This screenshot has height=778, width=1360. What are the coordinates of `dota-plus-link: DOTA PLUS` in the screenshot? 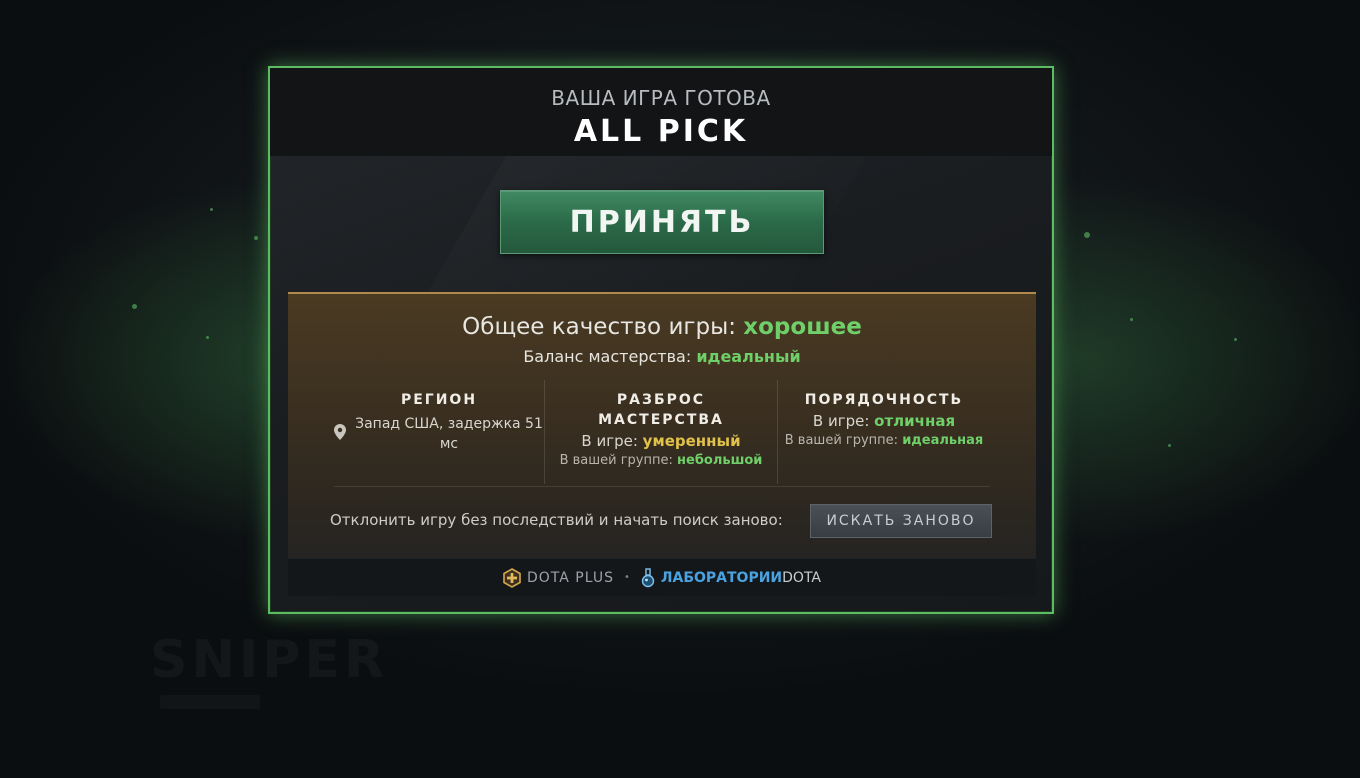 It's located at (558, 577).